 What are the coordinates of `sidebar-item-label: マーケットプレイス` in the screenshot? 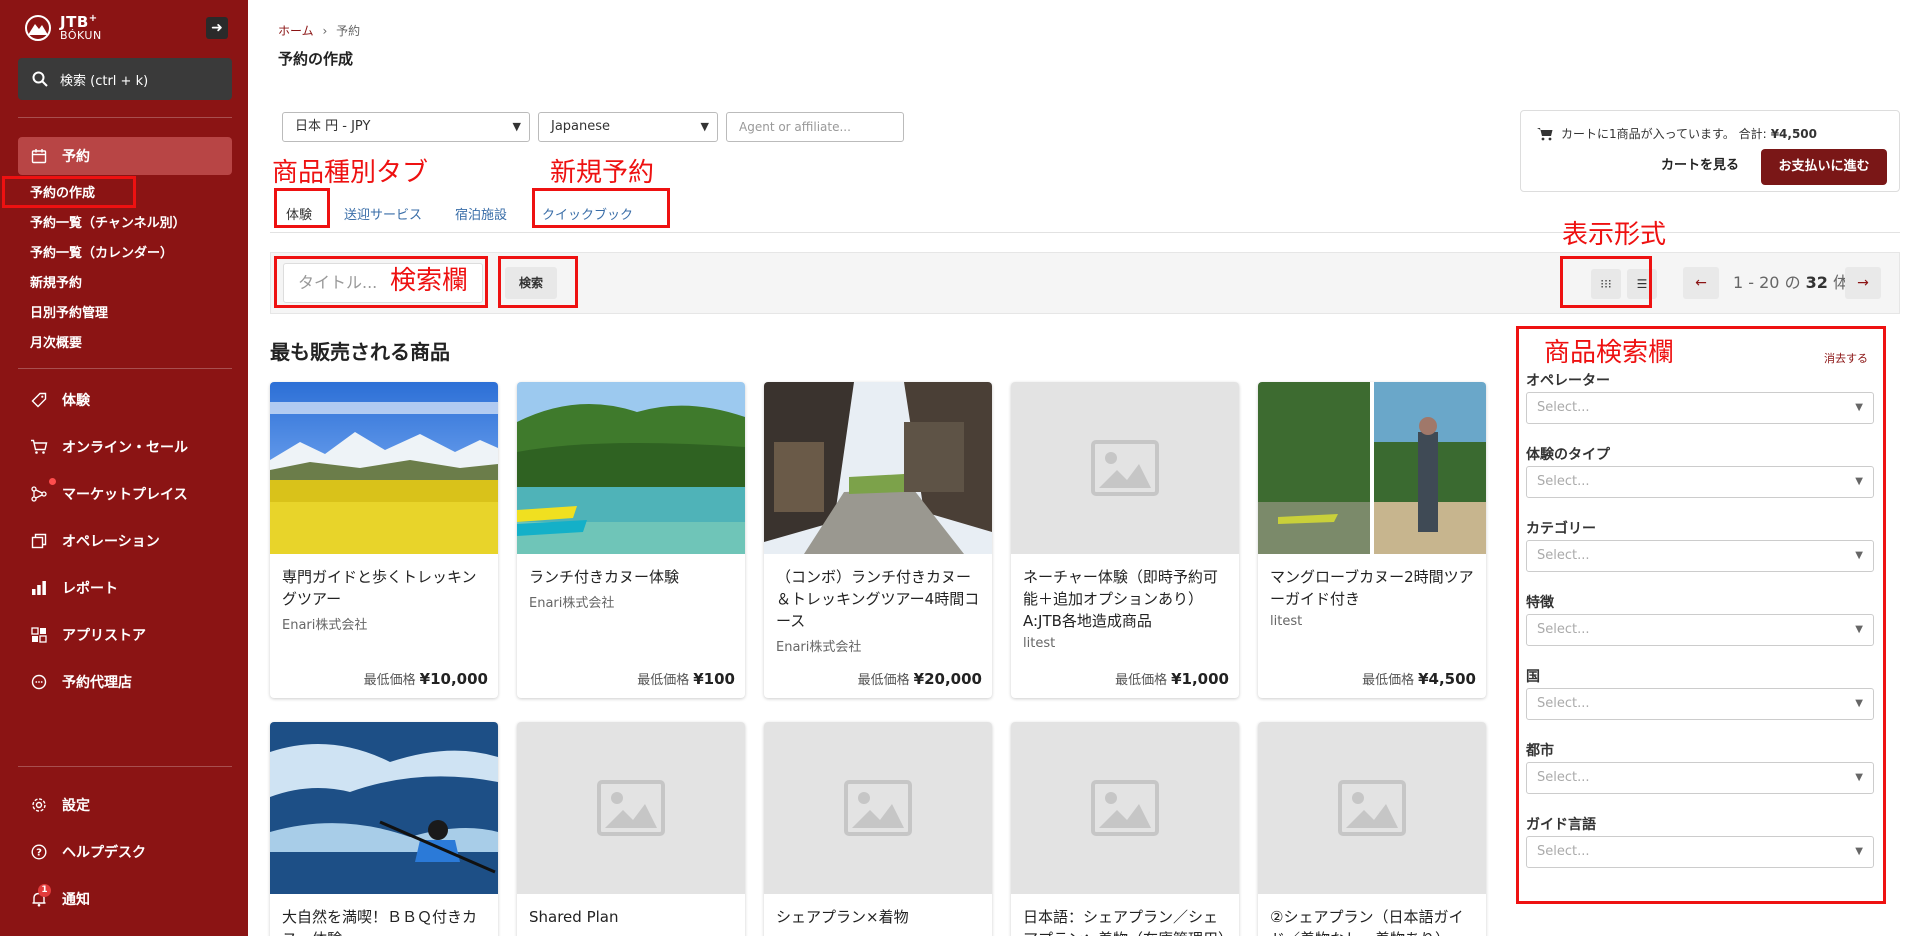 It's located at (125, 495).